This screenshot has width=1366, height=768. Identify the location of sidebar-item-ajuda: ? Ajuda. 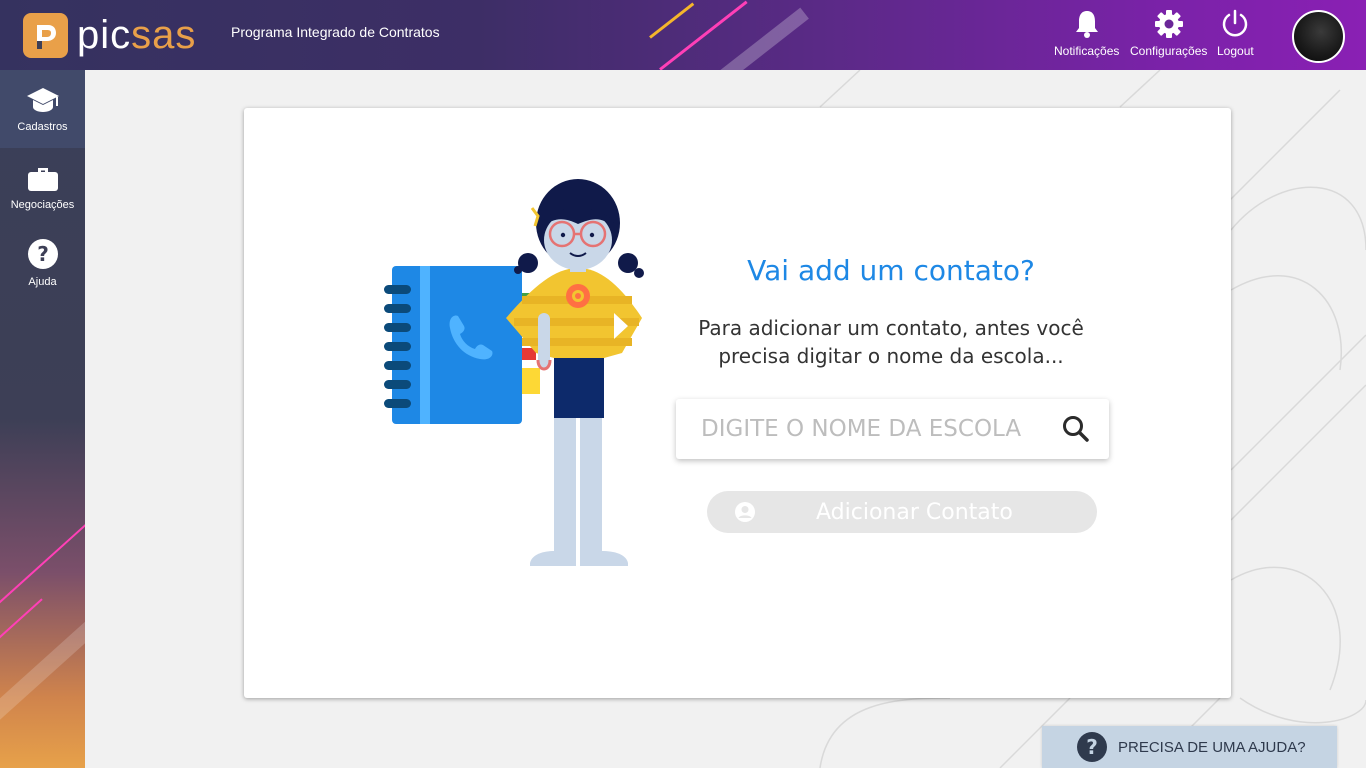
(42, 263).